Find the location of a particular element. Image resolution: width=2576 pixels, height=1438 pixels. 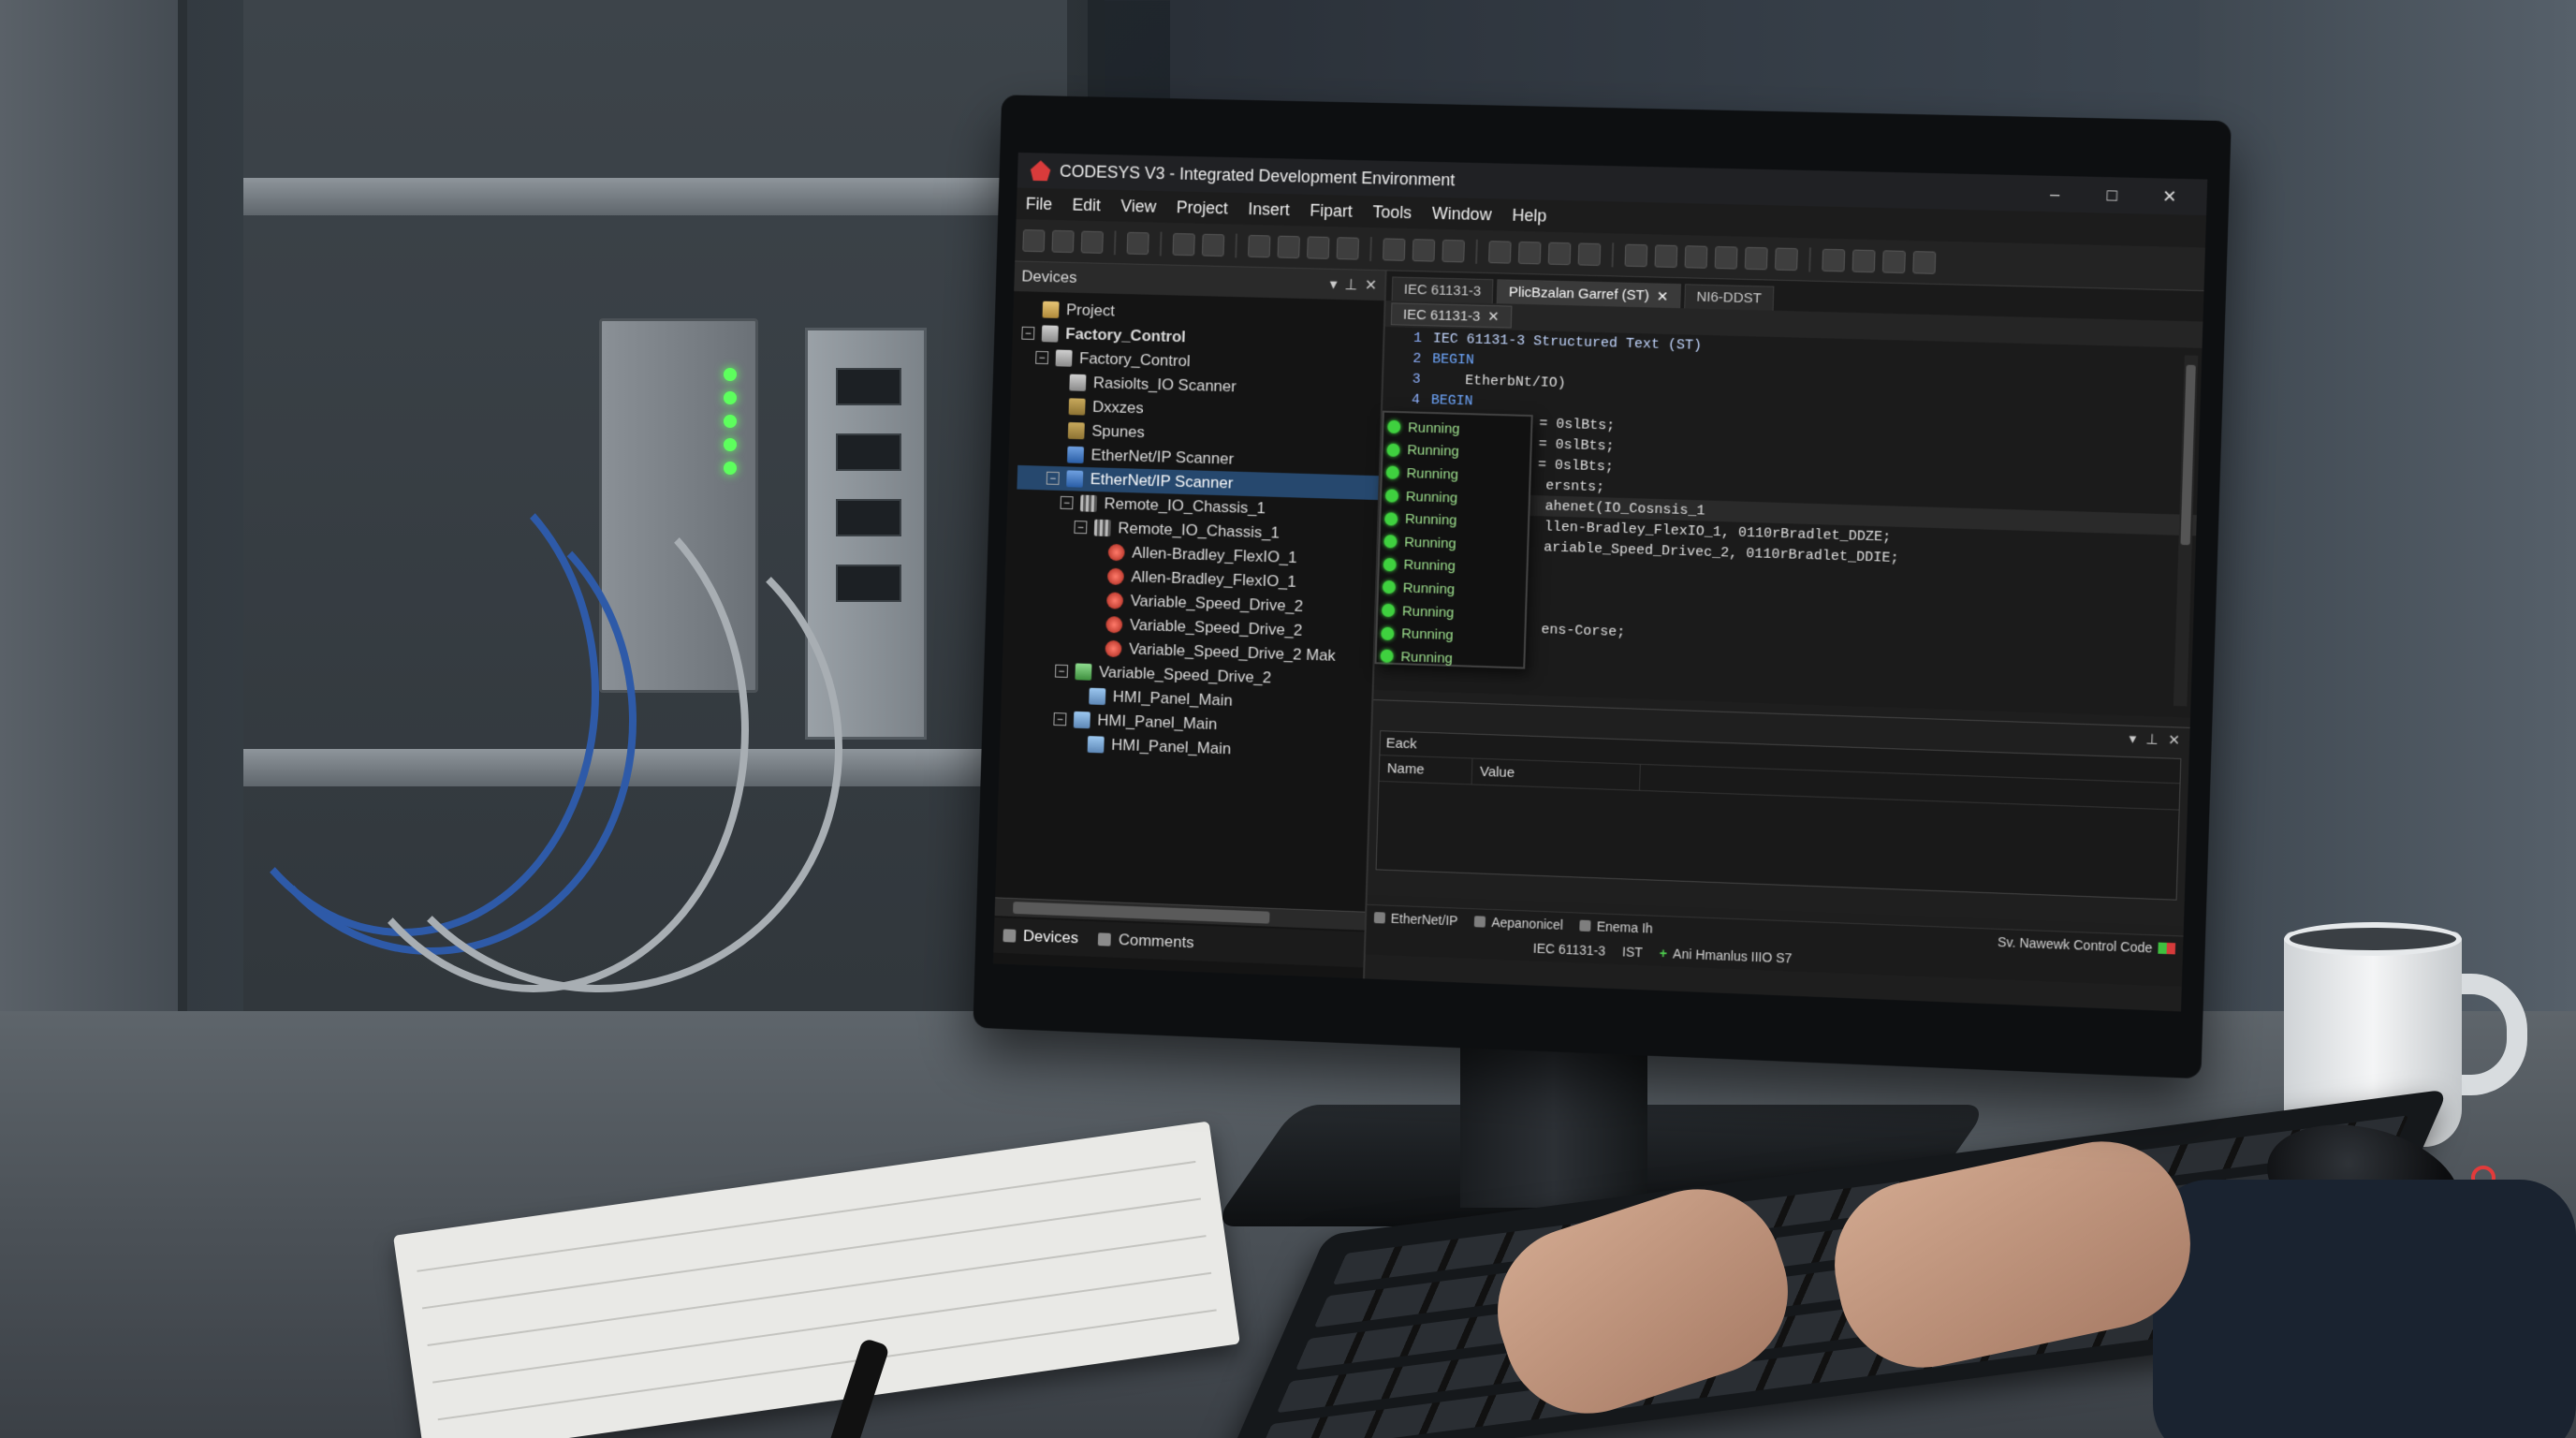

clean-icon is located at coordinates (1560, 253).